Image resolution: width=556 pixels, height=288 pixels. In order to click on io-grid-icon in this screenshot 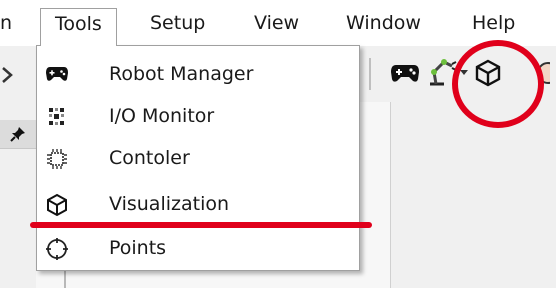, I will do `click(56, 116)`.